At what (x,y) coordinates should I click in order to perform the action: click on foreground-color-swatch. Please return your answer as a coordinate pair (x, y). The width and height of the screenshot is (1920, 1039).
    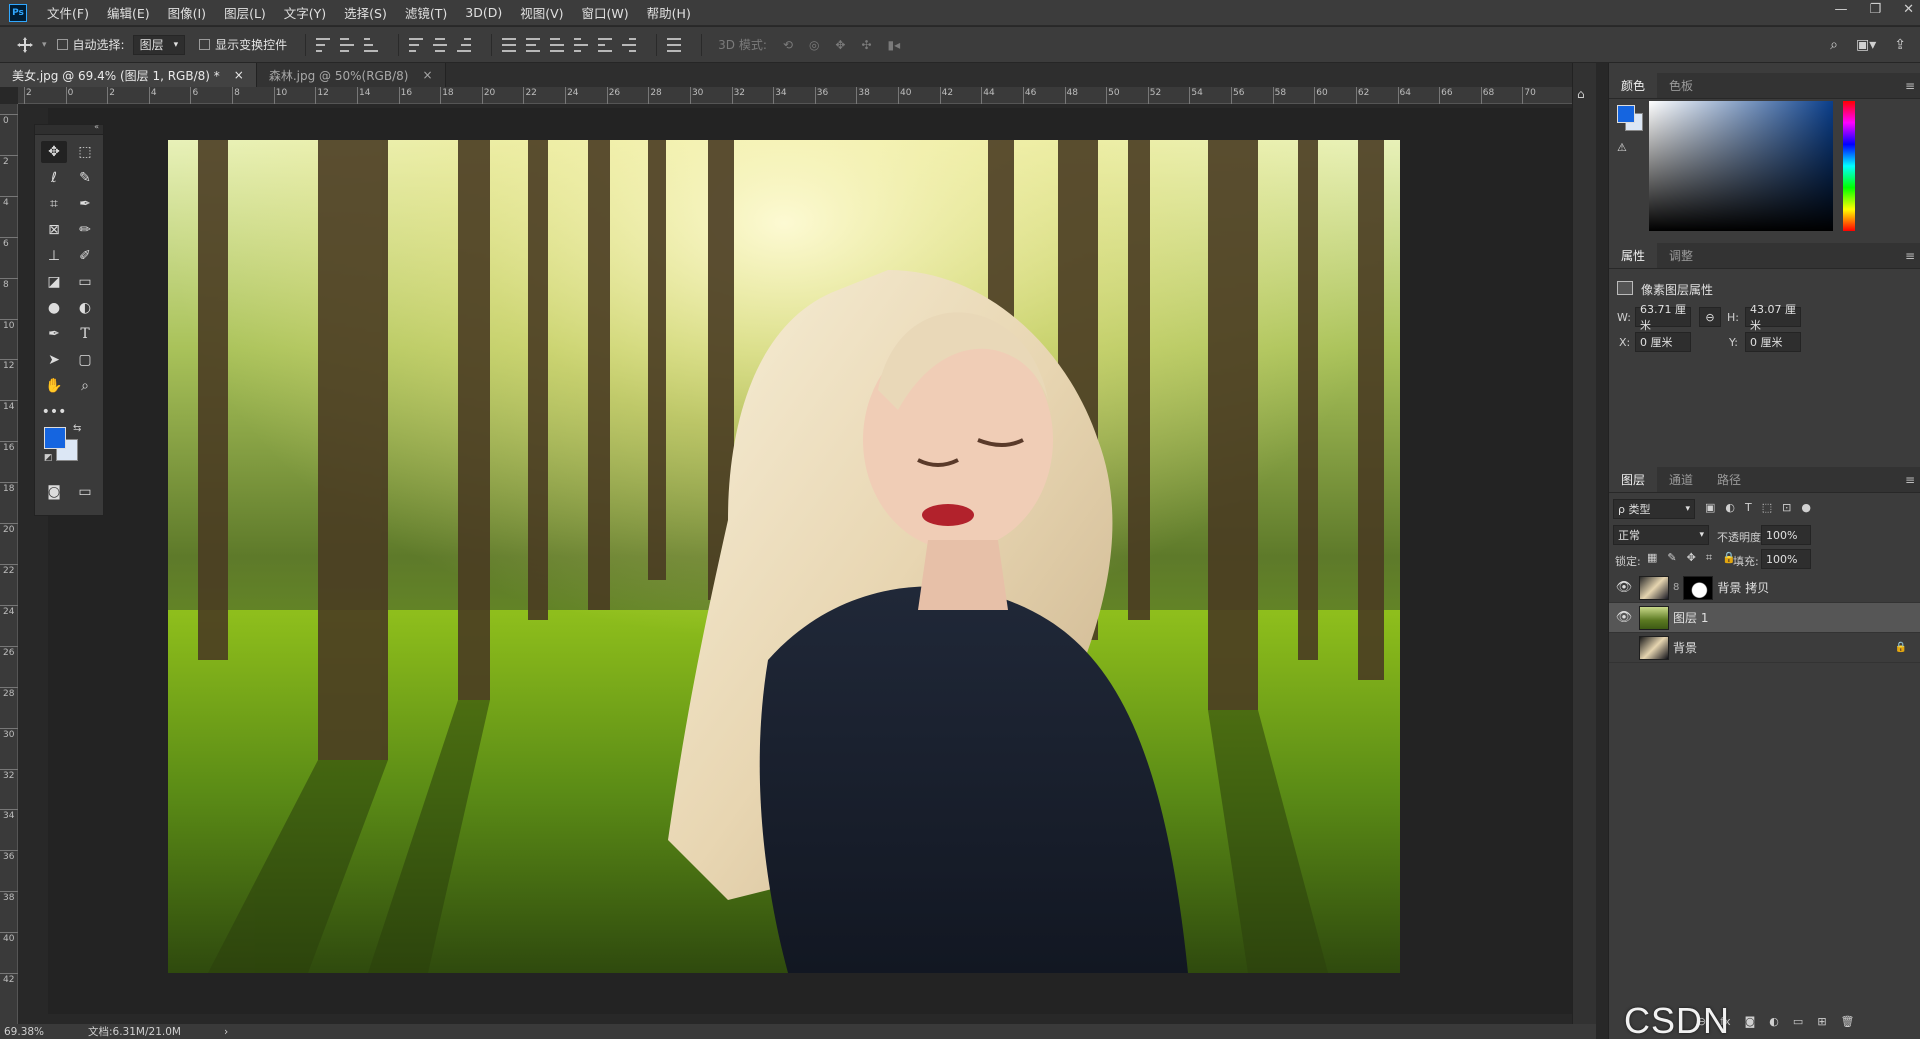
    Looking at the image, I should click on (55, 438).